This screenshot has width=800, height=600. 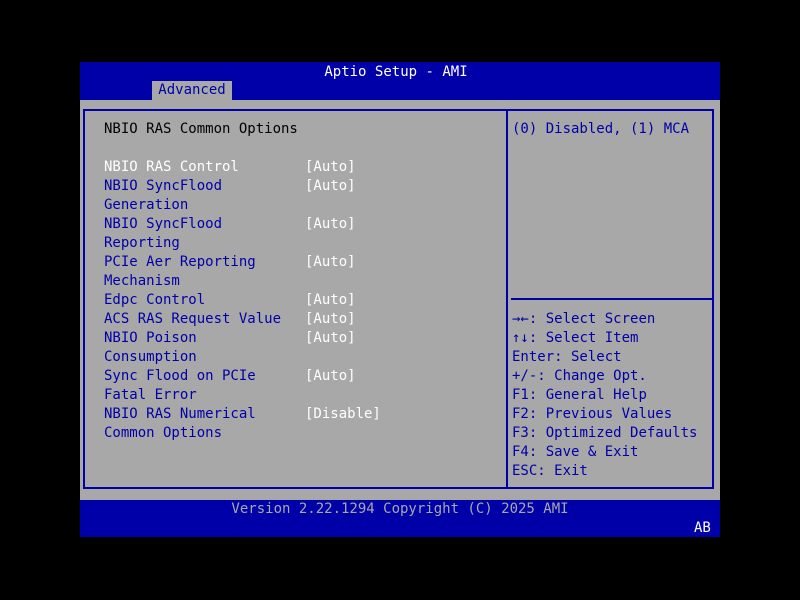 I want to click on setting-label-continued: Reporting, so click(x=142, y=243).